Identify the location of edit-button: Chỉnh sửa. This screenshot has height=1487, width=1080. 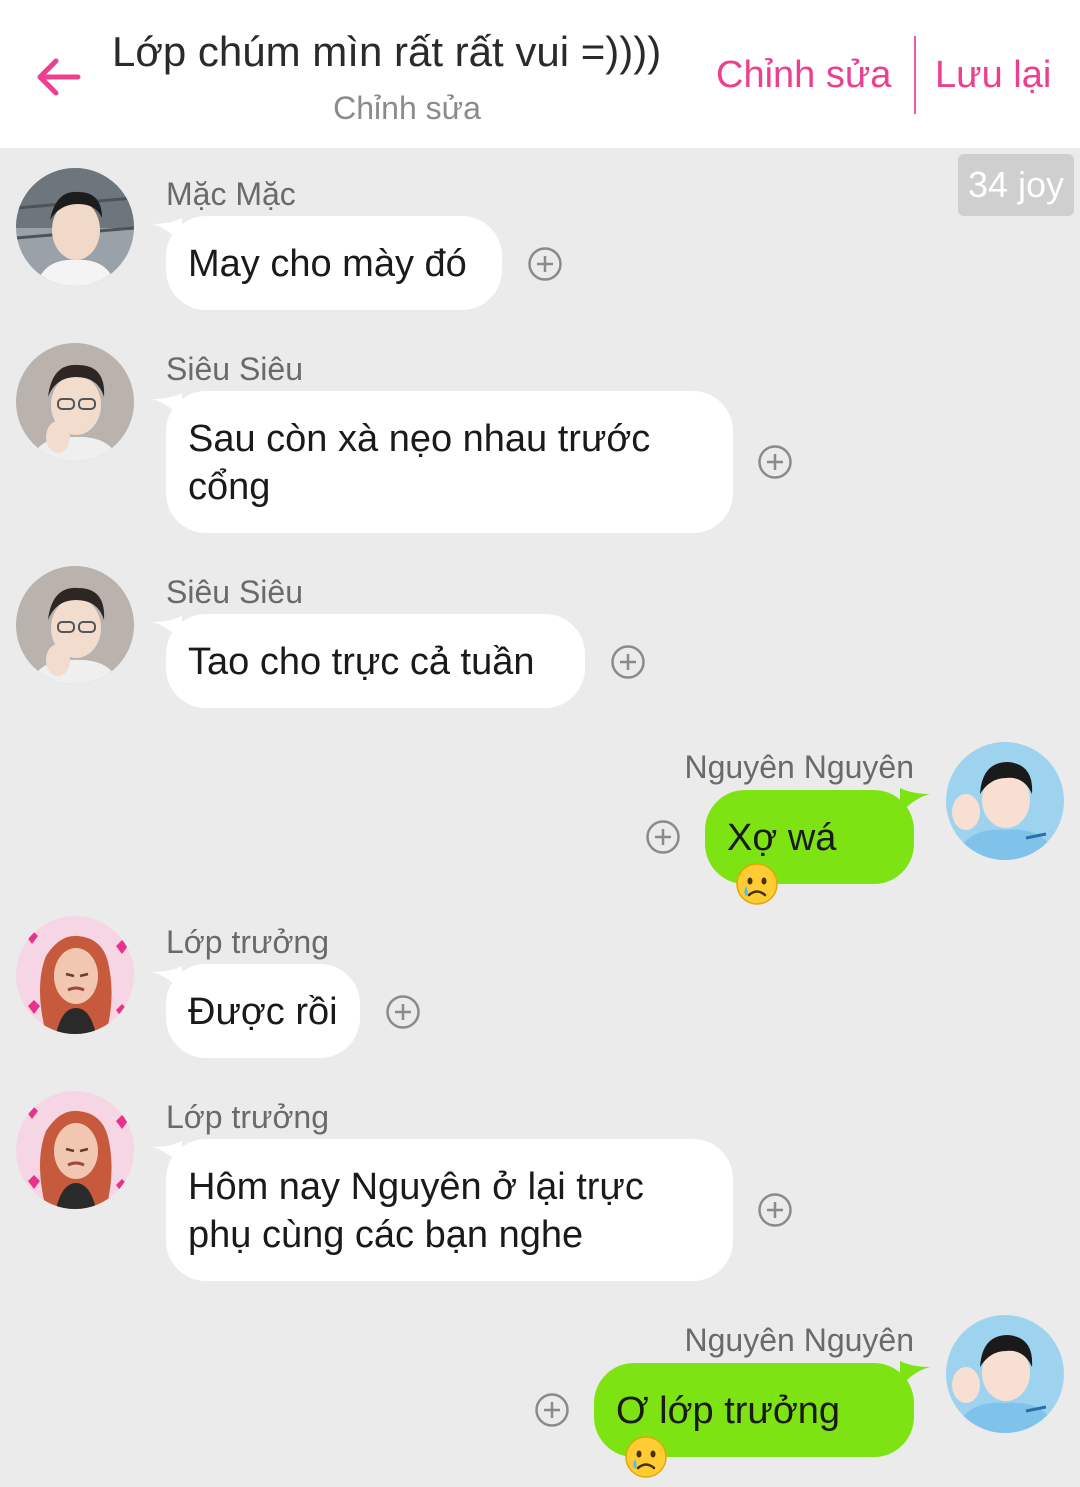
(803, 75).